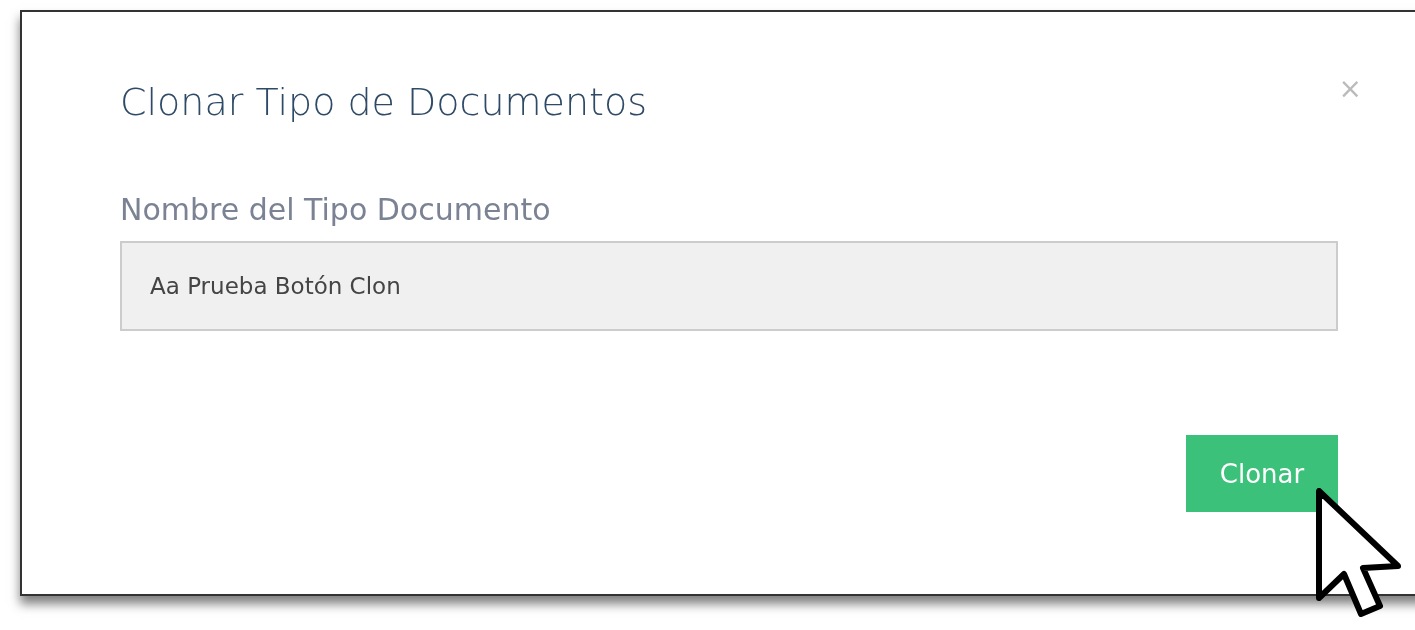  Describe the element at coordinates (383, 102) in the screenshot. I see `dialog-title: Clonar Tipo de Documentos` at that location.